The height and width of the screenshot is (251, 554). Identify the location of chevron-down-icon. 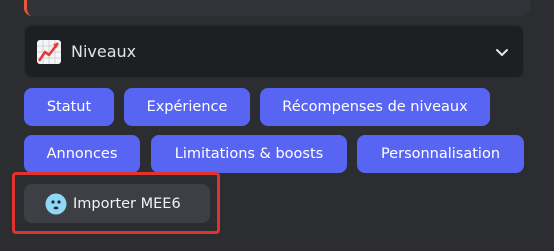
(502, 52).